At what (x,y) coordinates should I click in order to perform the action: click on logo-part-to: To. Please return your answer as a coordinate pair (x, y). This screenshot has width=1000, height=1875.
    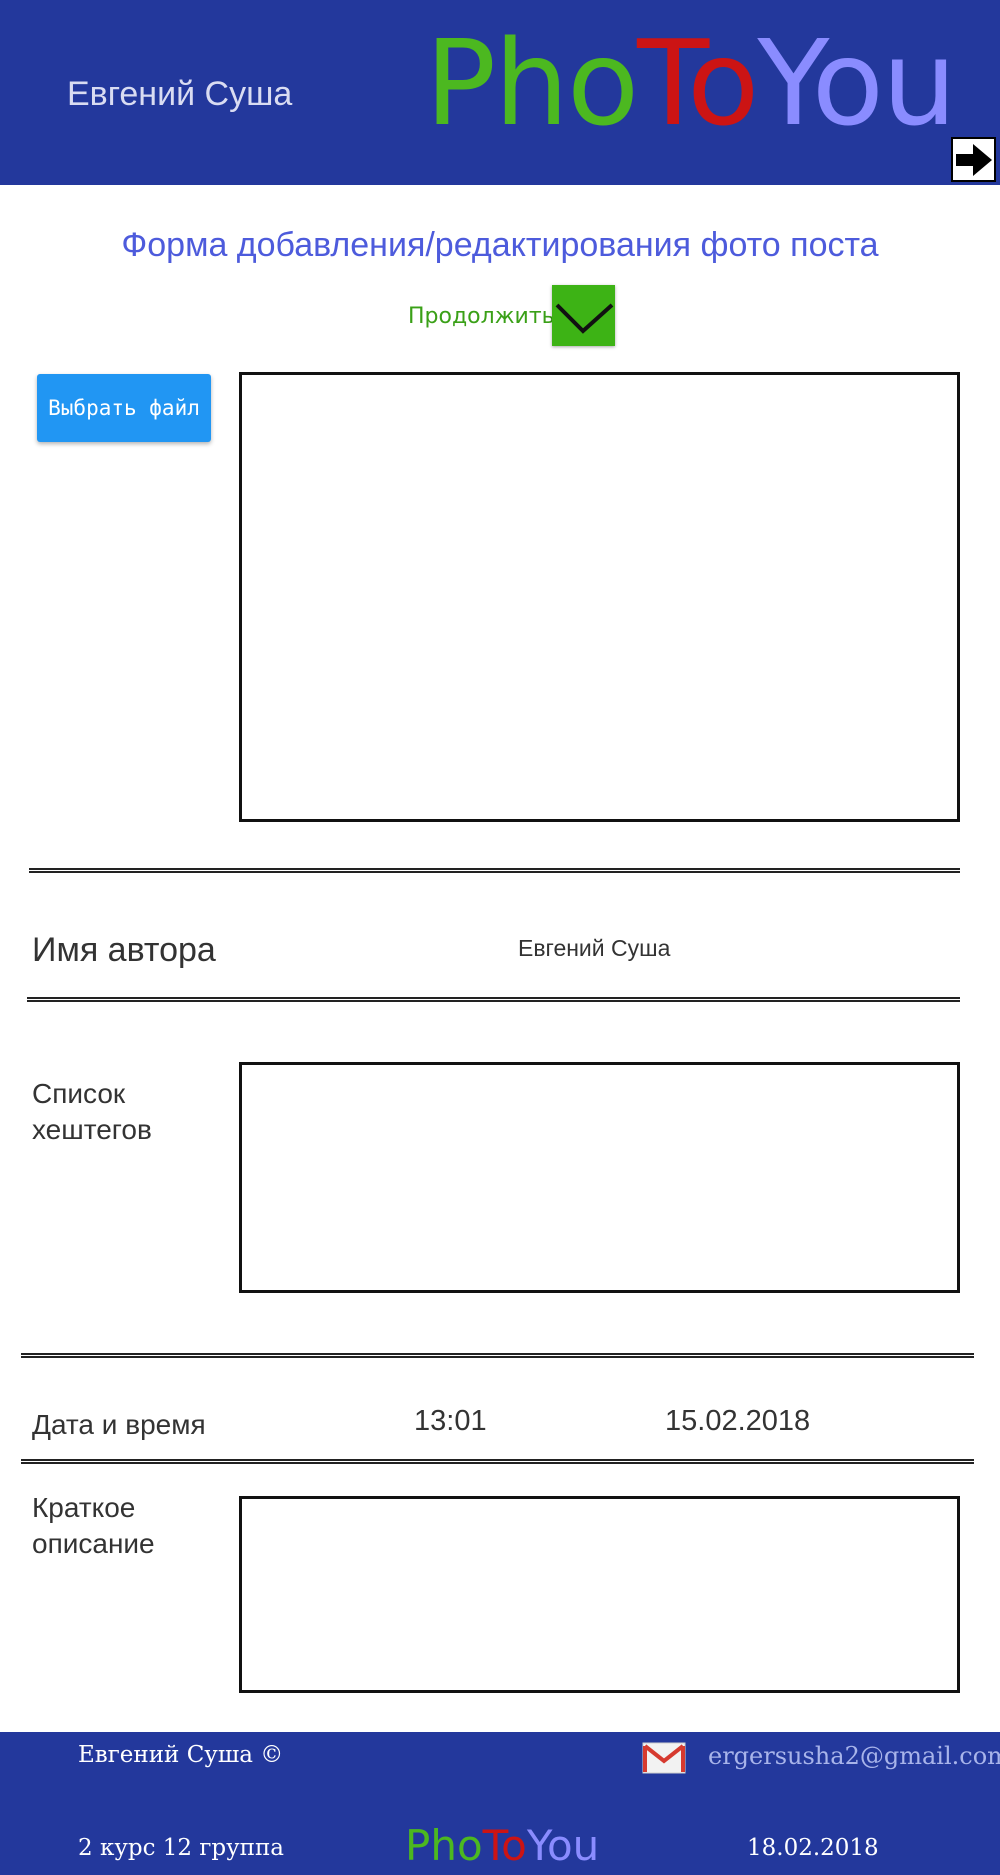
    Looking at the image, I should click on (698, 83).